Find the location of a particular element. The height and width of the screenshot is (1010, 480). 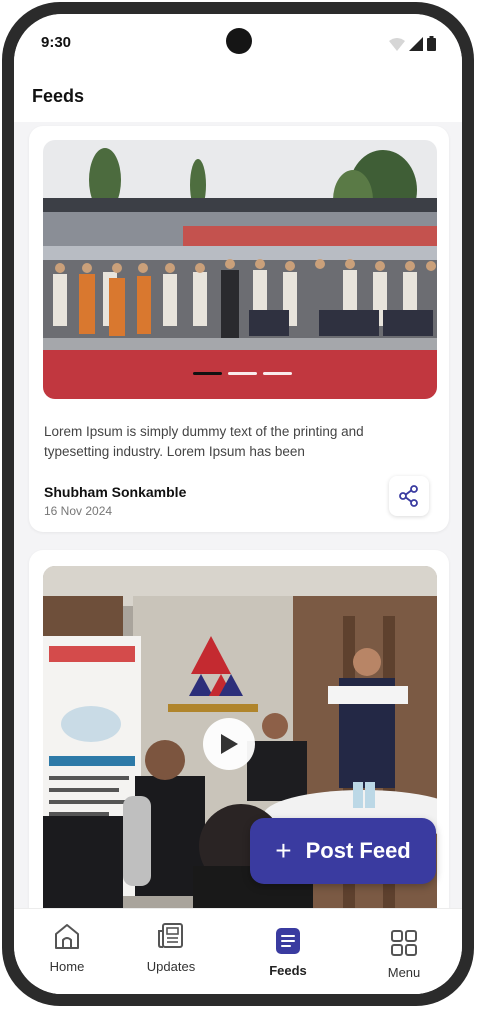

camera-cutout is located at coordinates (239, 41).